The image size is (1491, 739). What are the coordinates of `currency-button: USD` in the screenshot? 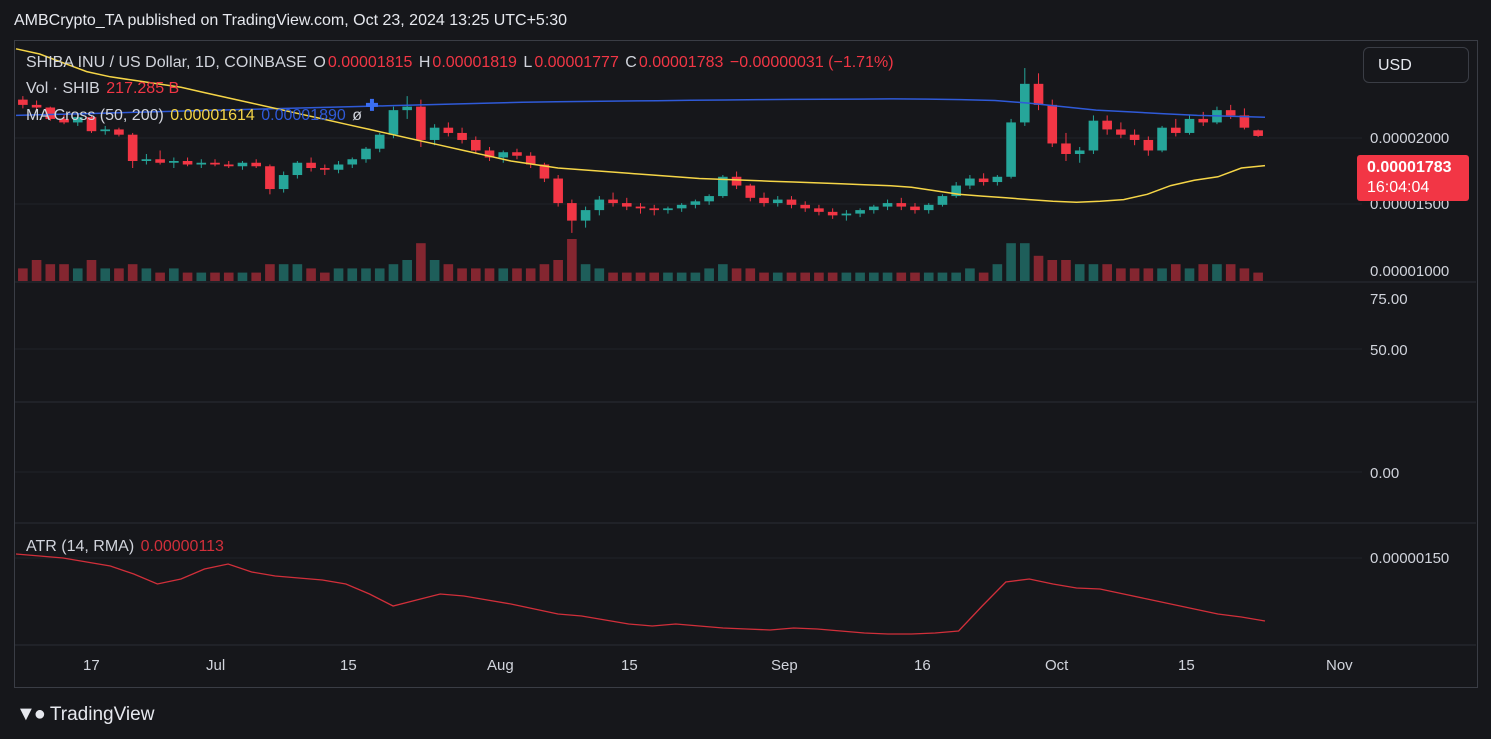 It's located at (1416, 65).